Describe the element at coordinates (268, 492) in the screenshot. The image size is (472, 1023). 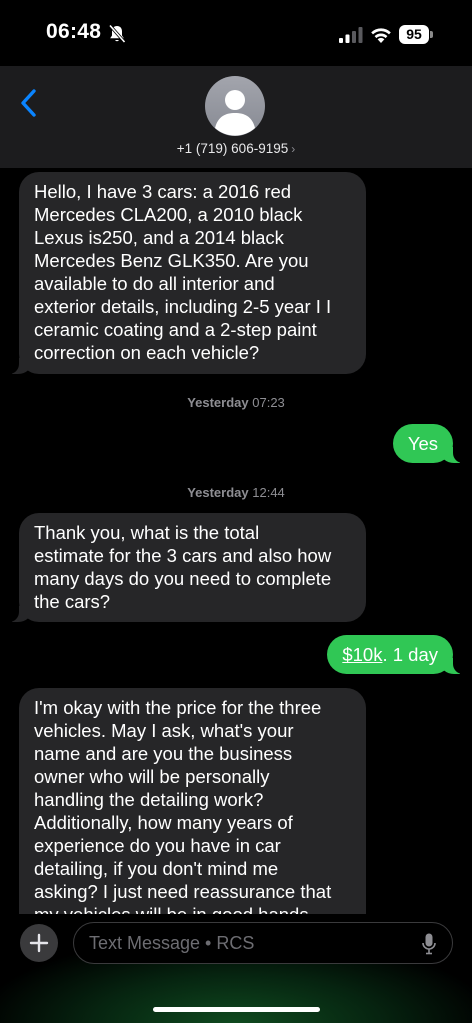
I see `timestamp-time: 12:44` at that location.